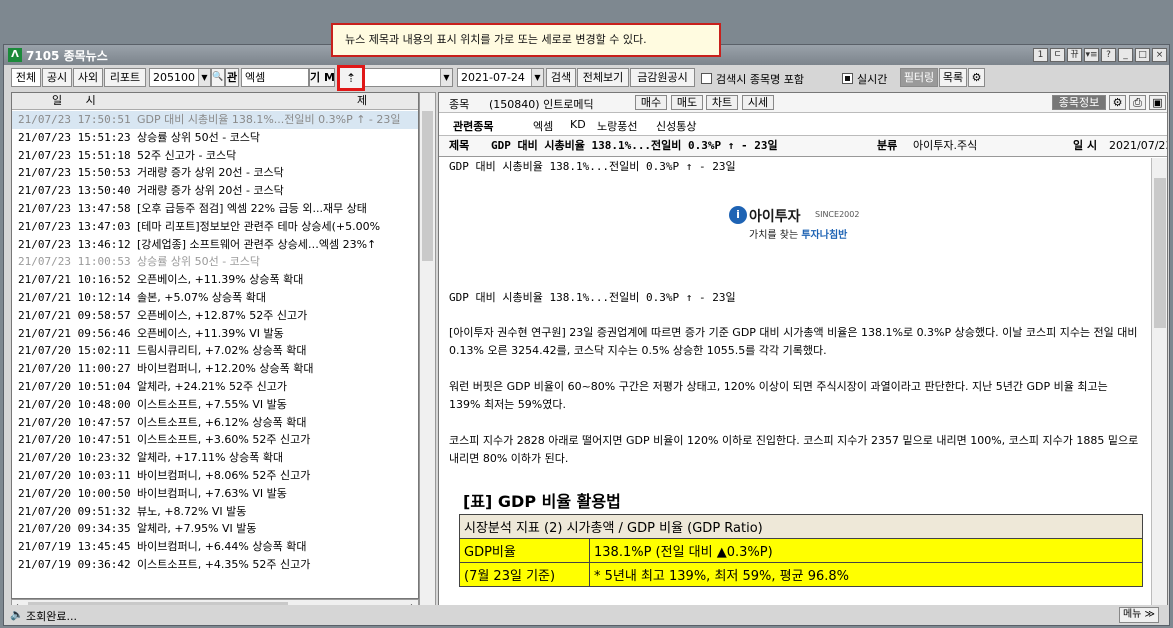  What do you see at coordinates (1159, 55) in the screenshot?
I see `close-button: ×` at bounding box center [1159, 55].